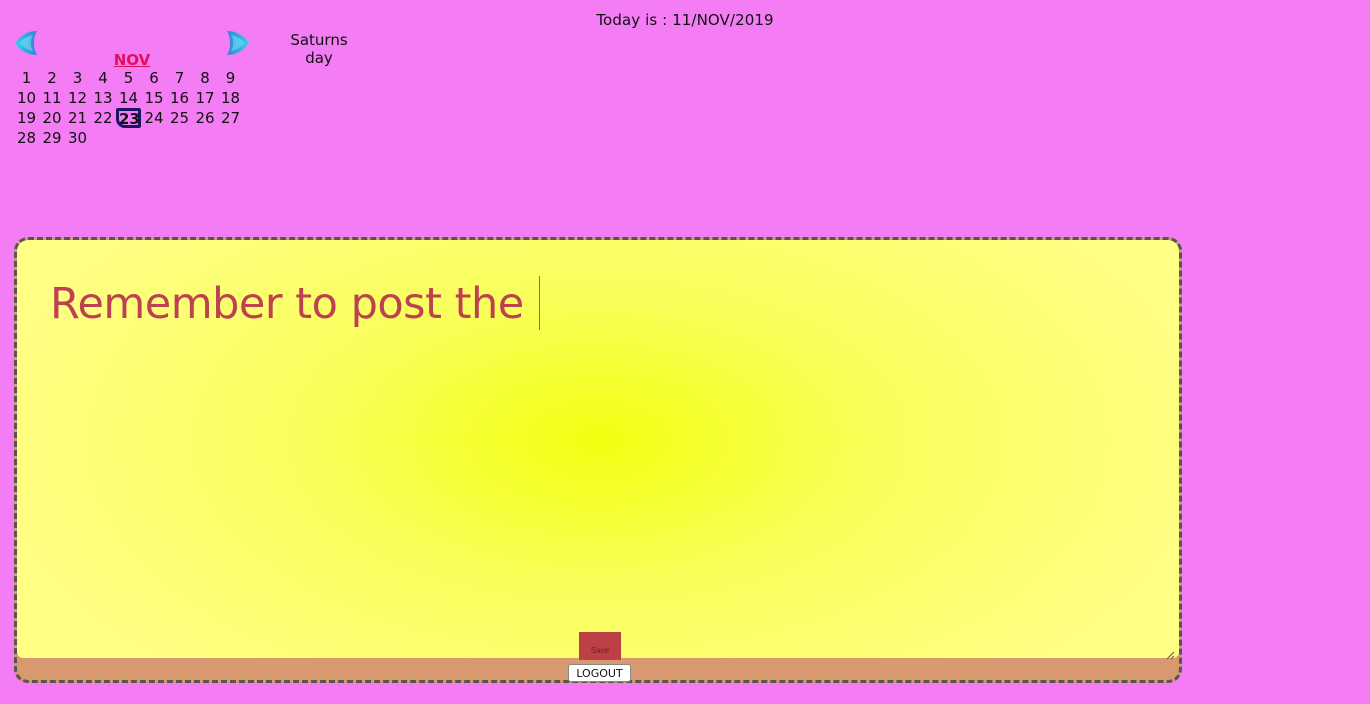  Describe the element at coordinates (128, 98) in the screenshot. I see `calendar-day: 14` at that location.